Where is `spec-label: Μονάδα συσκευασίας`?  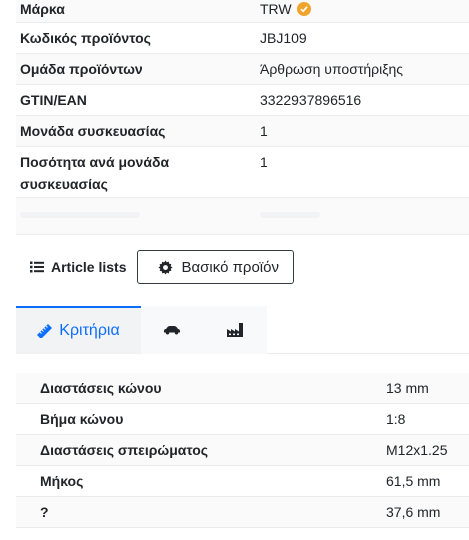
spec-label: Μονάδα συσκευασίας is located at coordinates (93, 131).